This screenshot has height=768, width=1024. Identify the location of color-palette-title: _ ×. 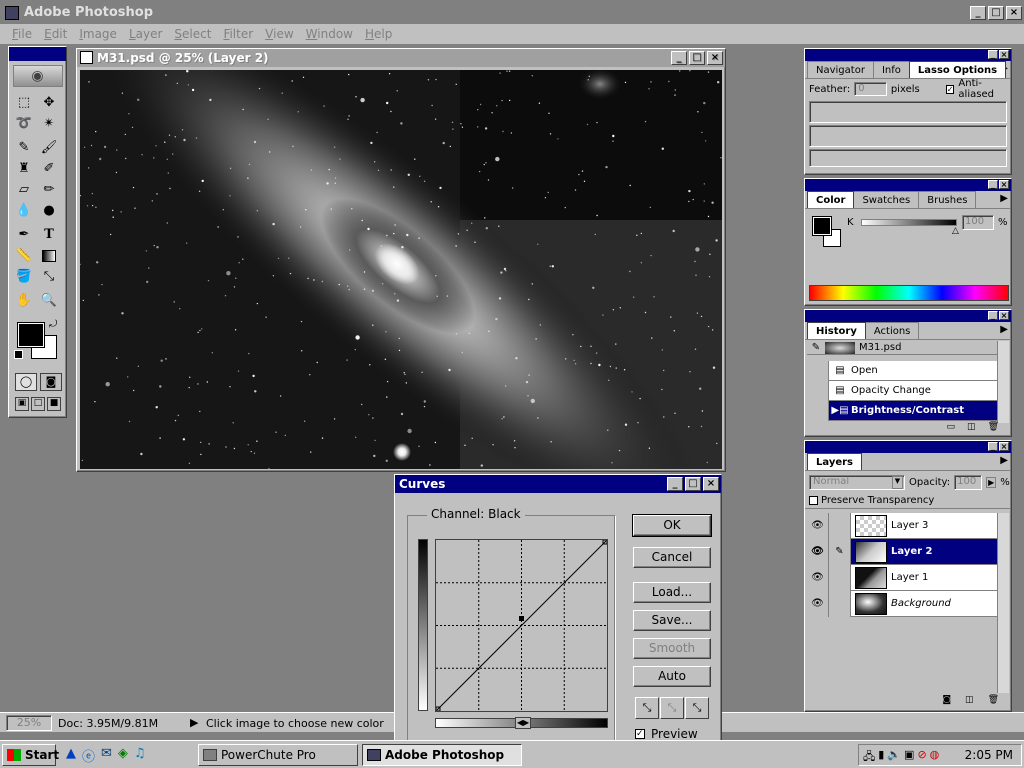
(908, 185).